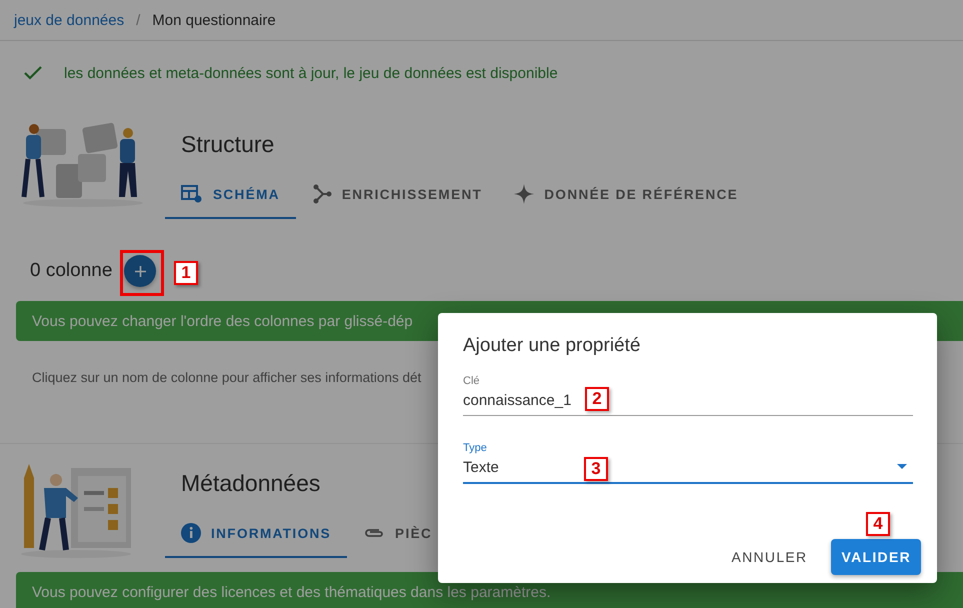 Image resolution: width=963 pixels, height=608 pixels. Describe the element at coordinates (322, 194) in the screenshot. I see `branch-icon` at that location.